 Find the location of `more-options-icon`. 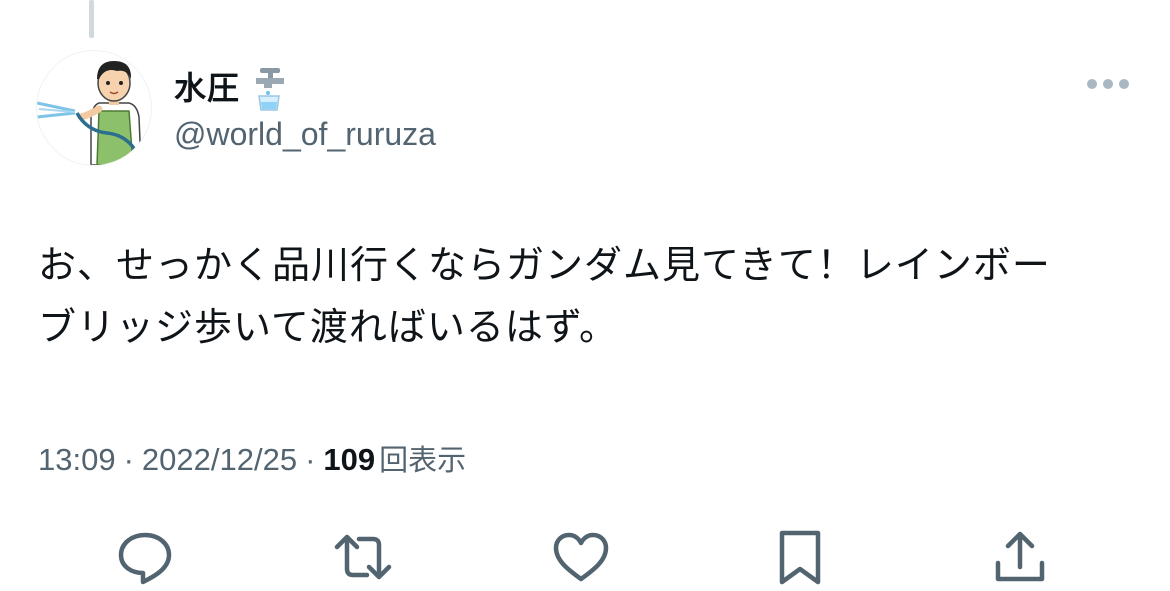

more-options-icon is located at coordinates (1108, 84).